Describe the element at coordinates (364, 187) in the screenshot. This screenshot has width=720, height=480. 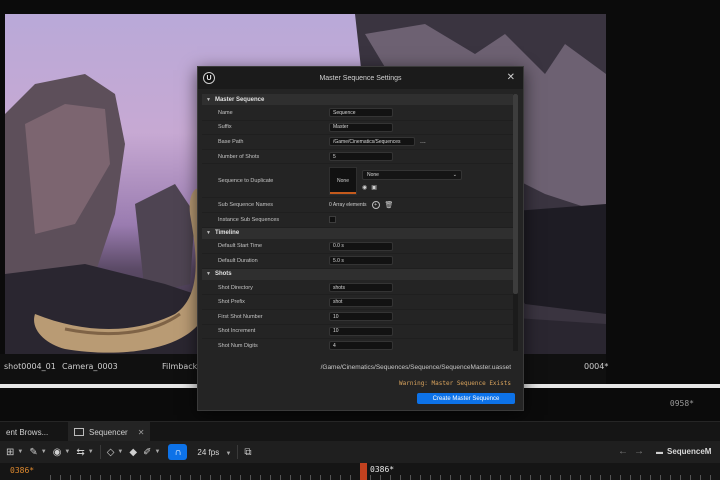
I see `use-selected-icon: ◉` at that location.